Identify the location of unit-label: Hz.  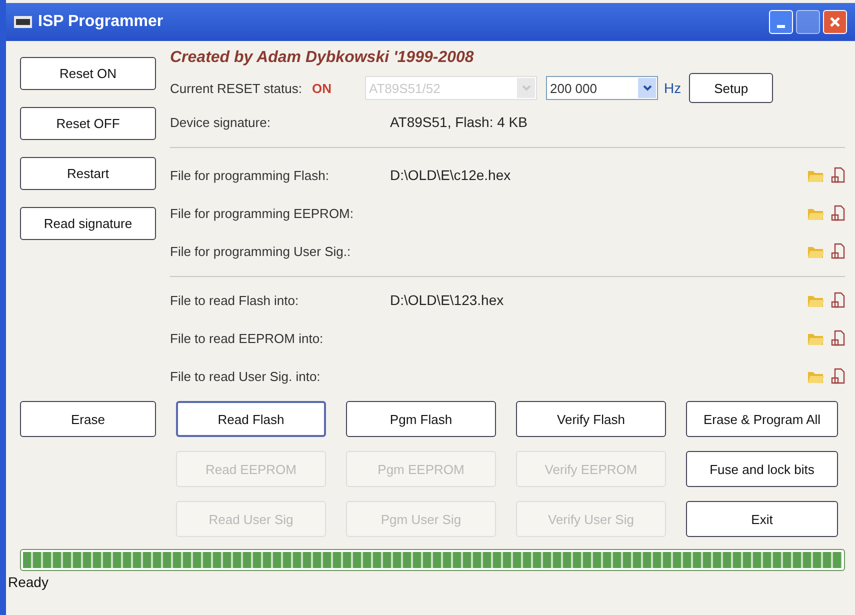
(673, 88).